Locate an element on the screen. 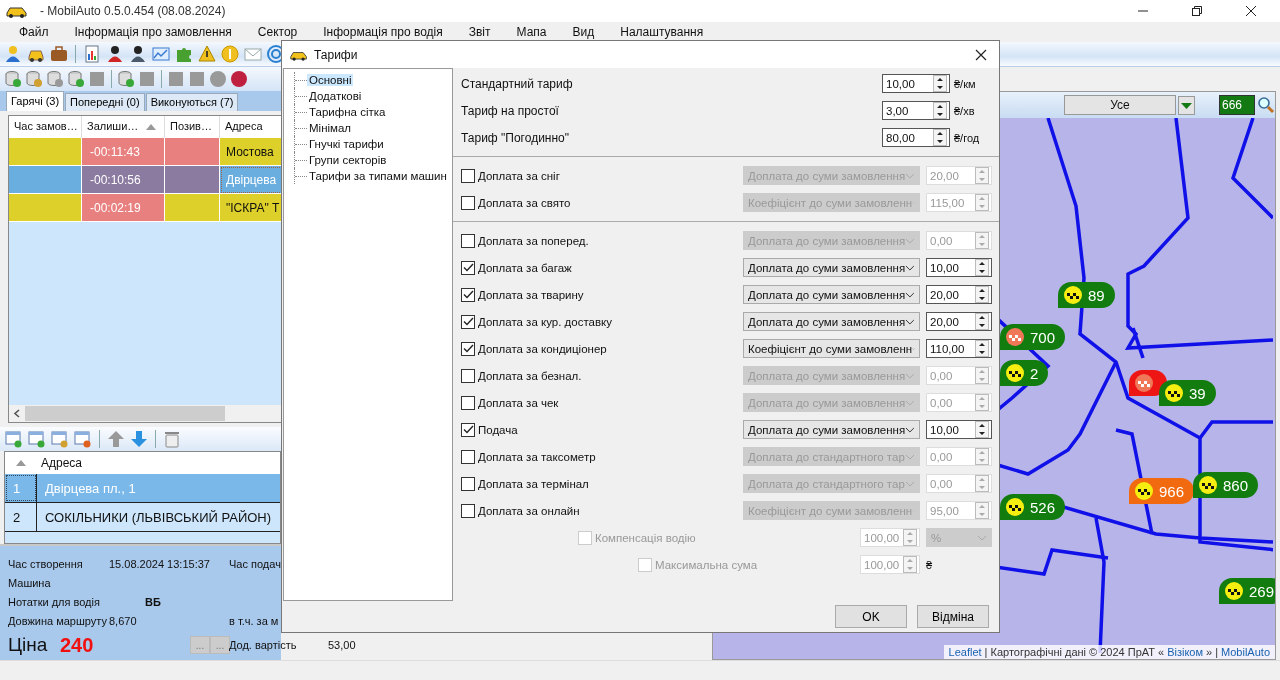 The width and height of the screenshot is (1280, 680). tariff-label: Стандартний тариф is located at coordinates (517, 83).